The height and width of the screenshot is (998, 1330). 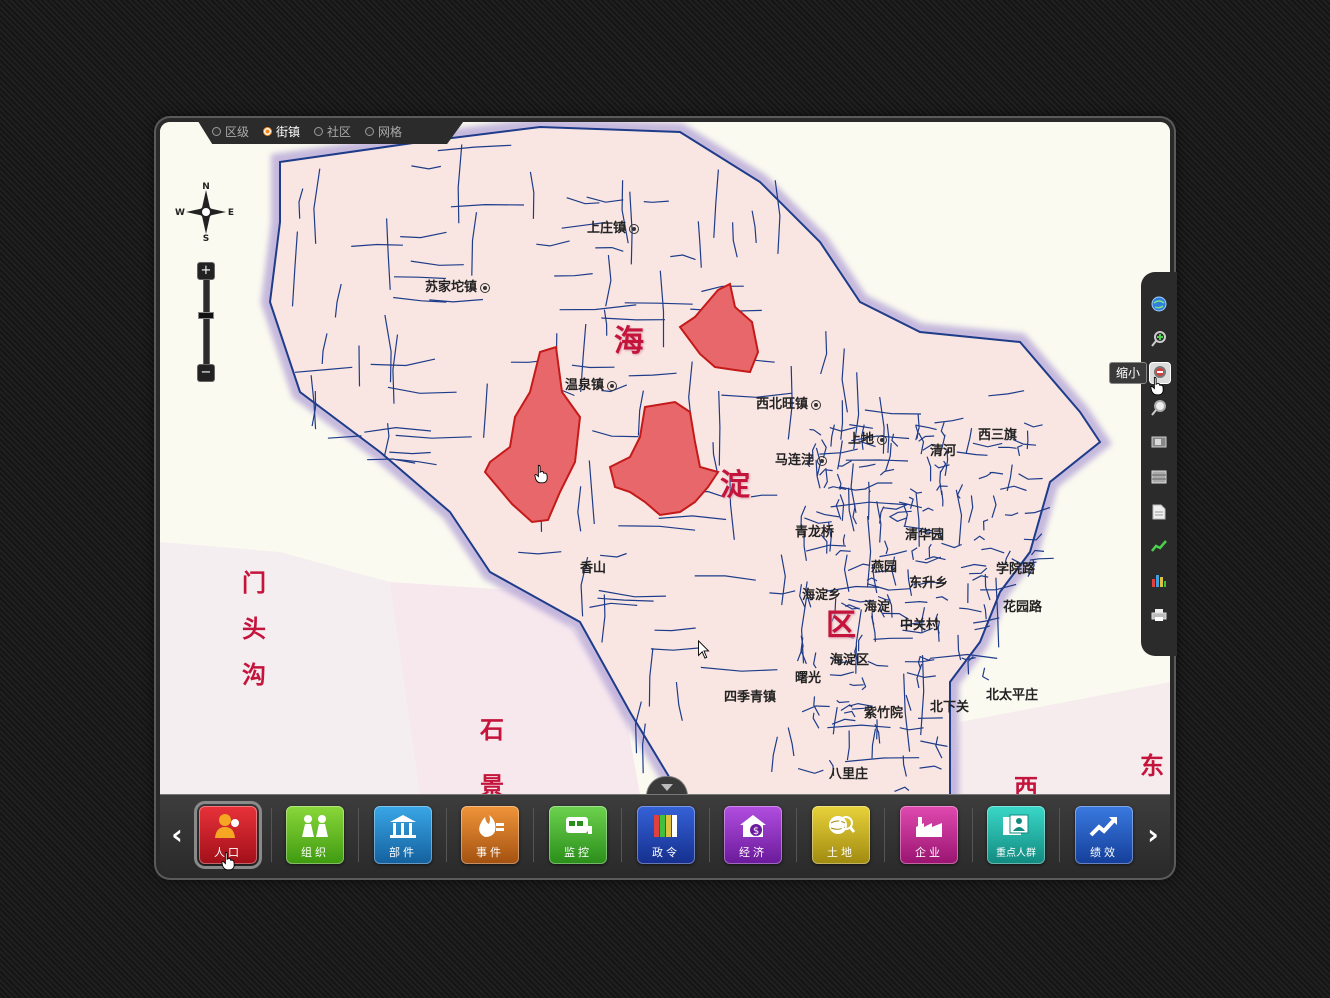 I want to click on module-label: 土地, so click(x=841, y=852).